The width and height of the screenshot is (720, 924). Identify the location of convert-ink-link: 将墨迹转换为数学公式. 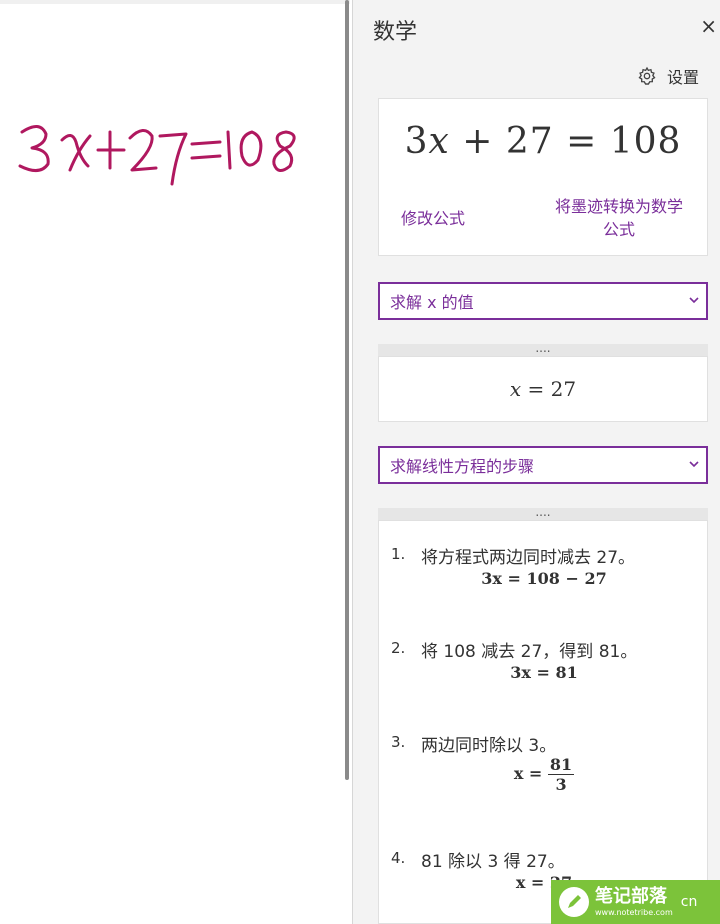
(619, 218).